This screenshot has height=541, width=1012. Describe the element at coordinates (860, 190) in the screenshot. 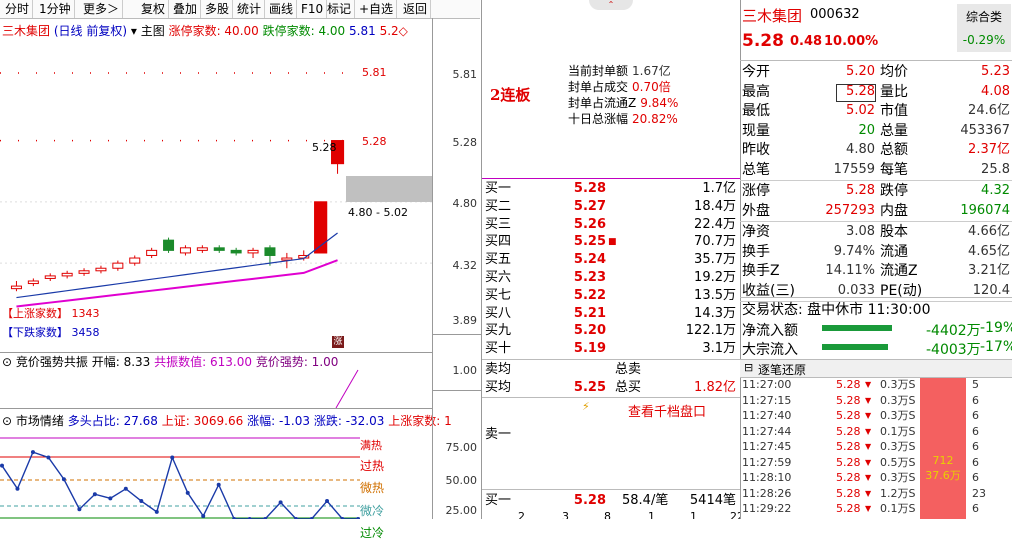

I see `quote-value: 5.28` at that location.